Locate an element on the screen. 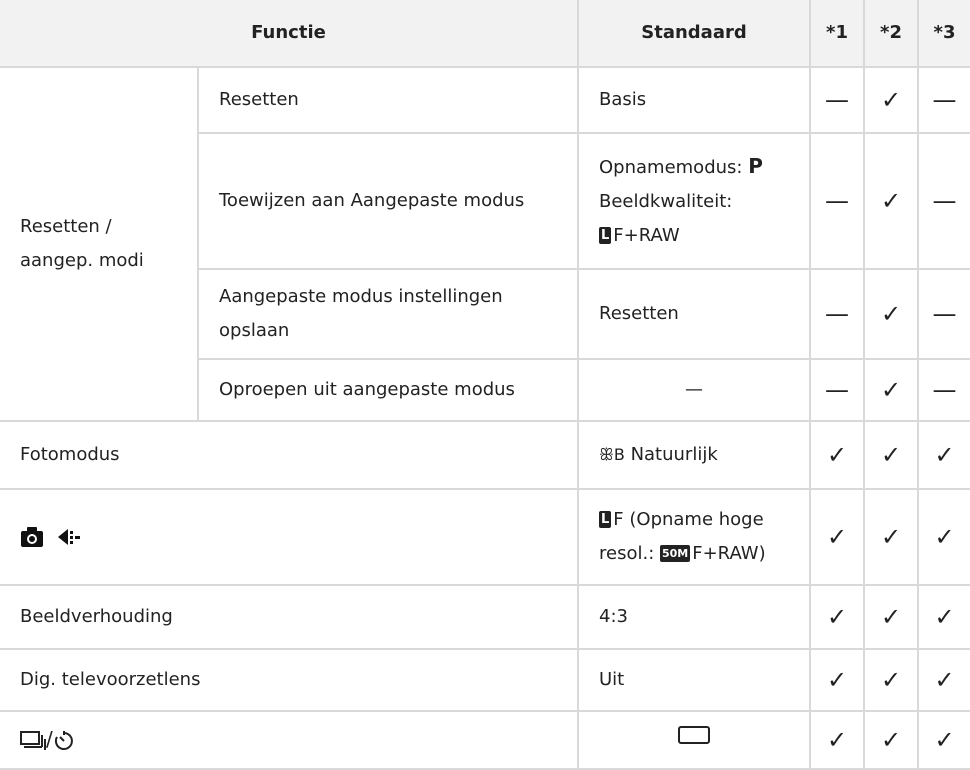  table-row: LF (Opname hoge resol.: 50M F+RAW) ✓ ✓ ✓ is located at coordinates (485, 537).